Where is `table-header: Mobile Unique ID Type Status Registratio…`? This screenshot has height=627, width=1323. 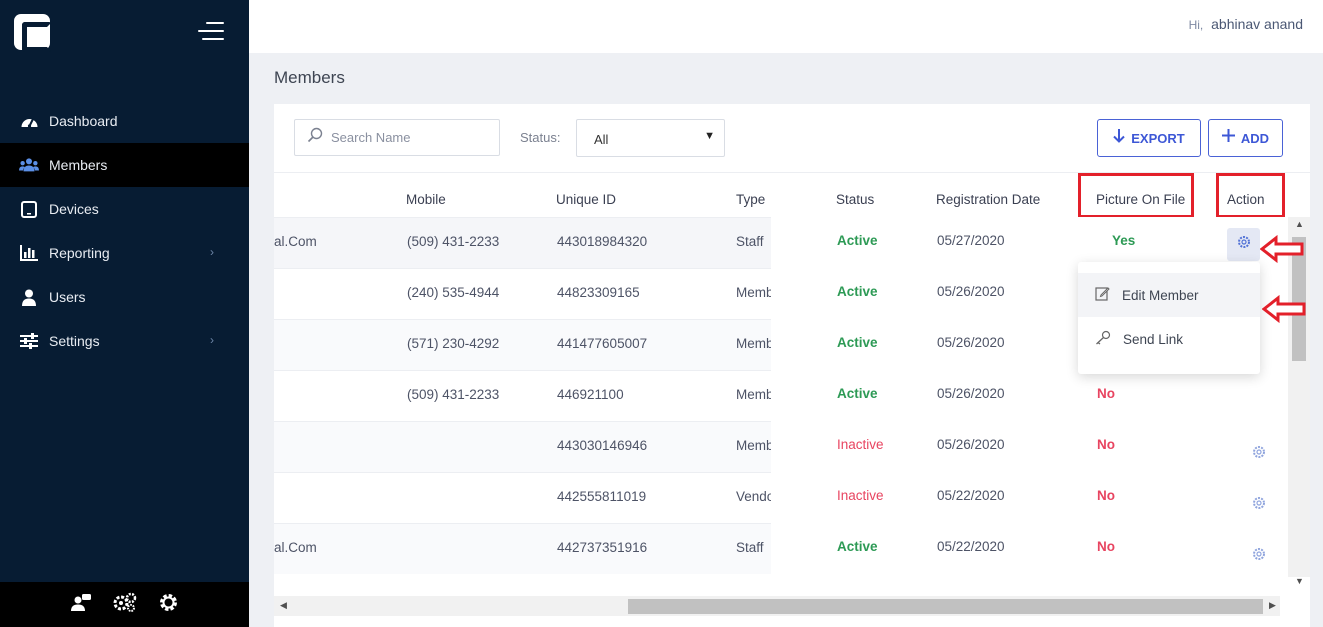 table-header: Mobile Unique ID Type Status Registratio… is located at coordinates (781, 195).